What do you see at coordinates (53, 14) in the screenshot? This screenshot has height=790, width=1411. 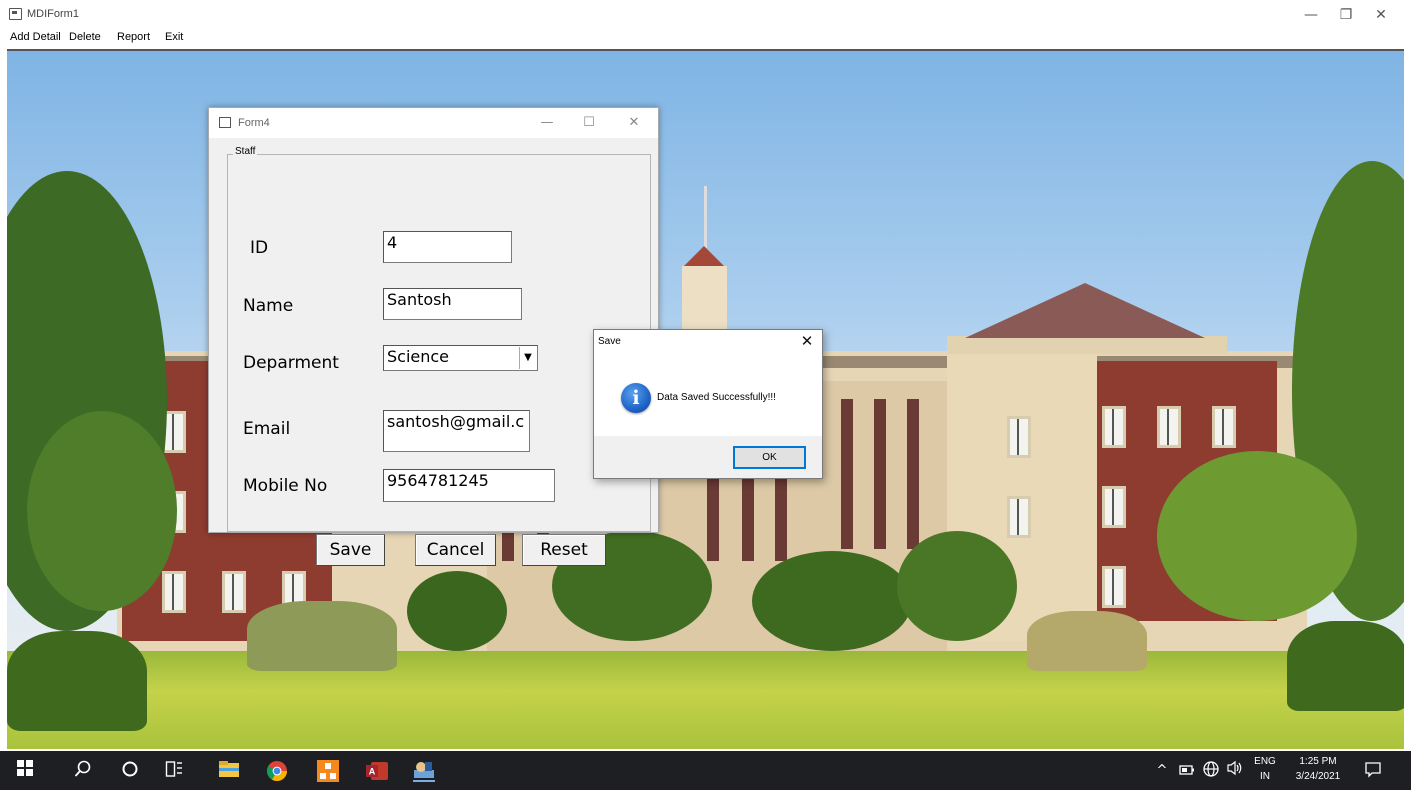 I see `mdi-window-title: MDIForm1` at bounding box center [53, 14].